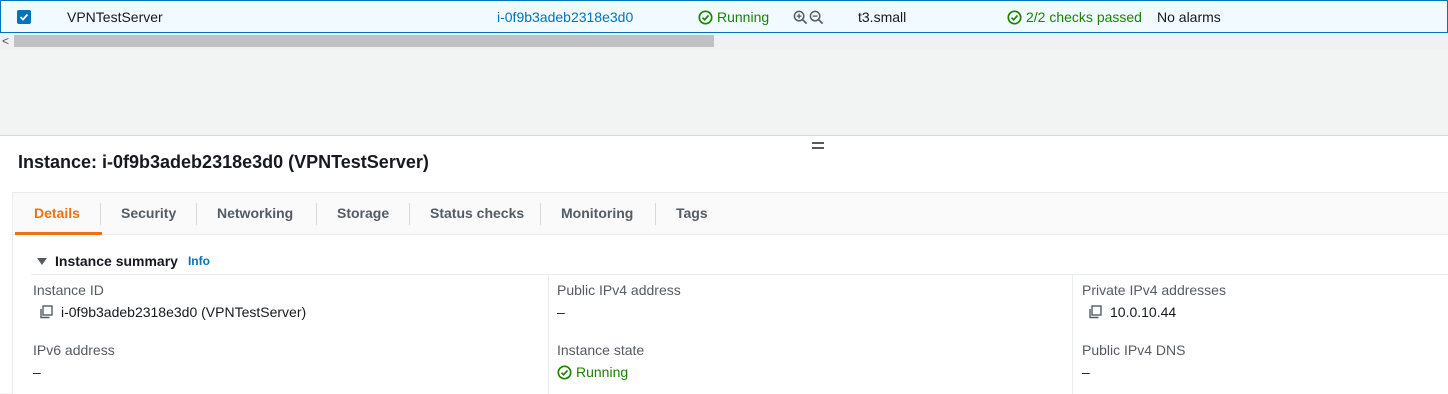 This screenshot has height=394, width=1448. Describe the element at coordinates (5, 41) in the screenshot. I see `scroll-left-arrow: <` at that location.